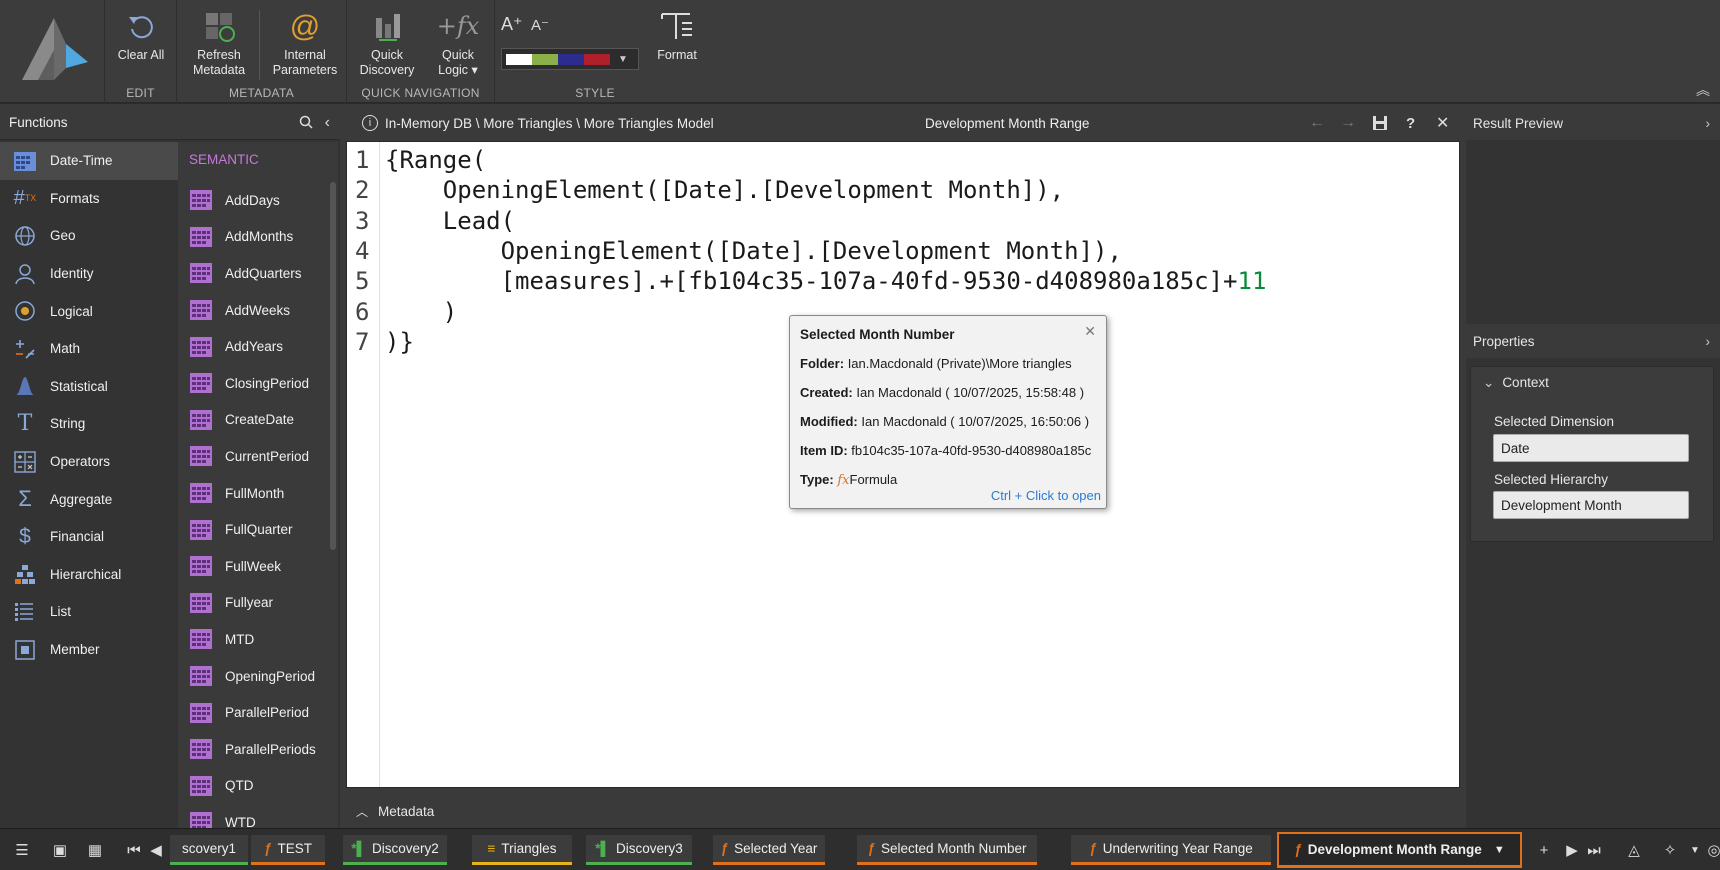 The width and height of the screenshot is (1720, 870). I want to click on tab-scovery1: scovery1, so click(209, 850).